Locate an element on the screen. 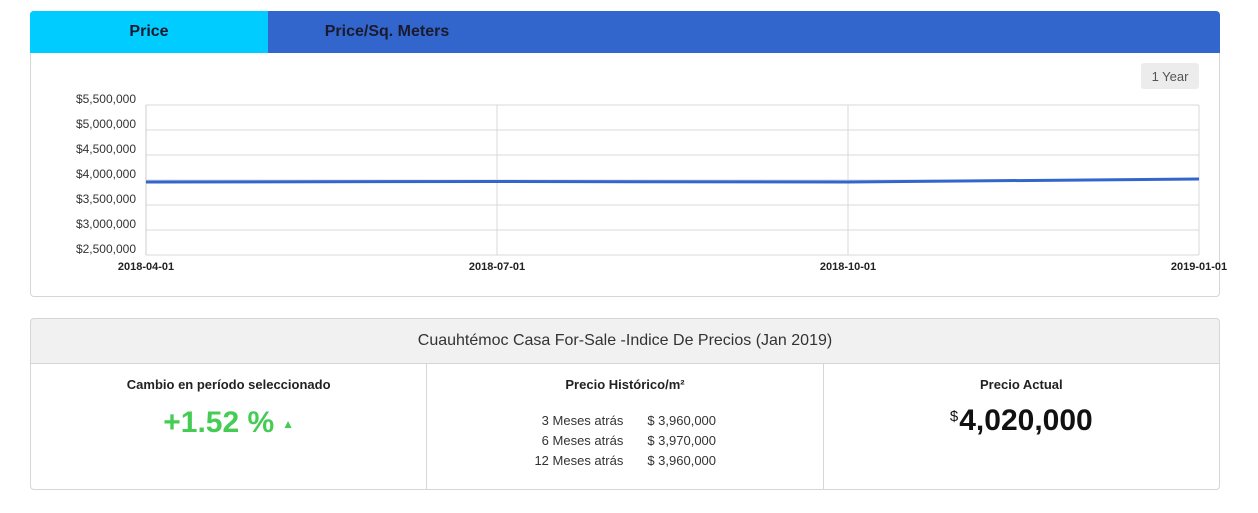 The height and width of the screenshot is (513, 1258). historic-label: 3 Meses atrás is located at coordinates (582, 420).